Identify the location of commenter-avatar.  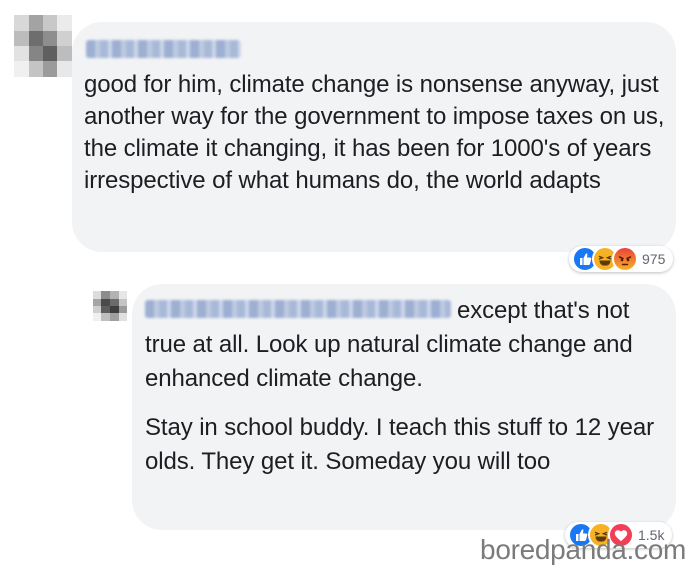
(43, 46).